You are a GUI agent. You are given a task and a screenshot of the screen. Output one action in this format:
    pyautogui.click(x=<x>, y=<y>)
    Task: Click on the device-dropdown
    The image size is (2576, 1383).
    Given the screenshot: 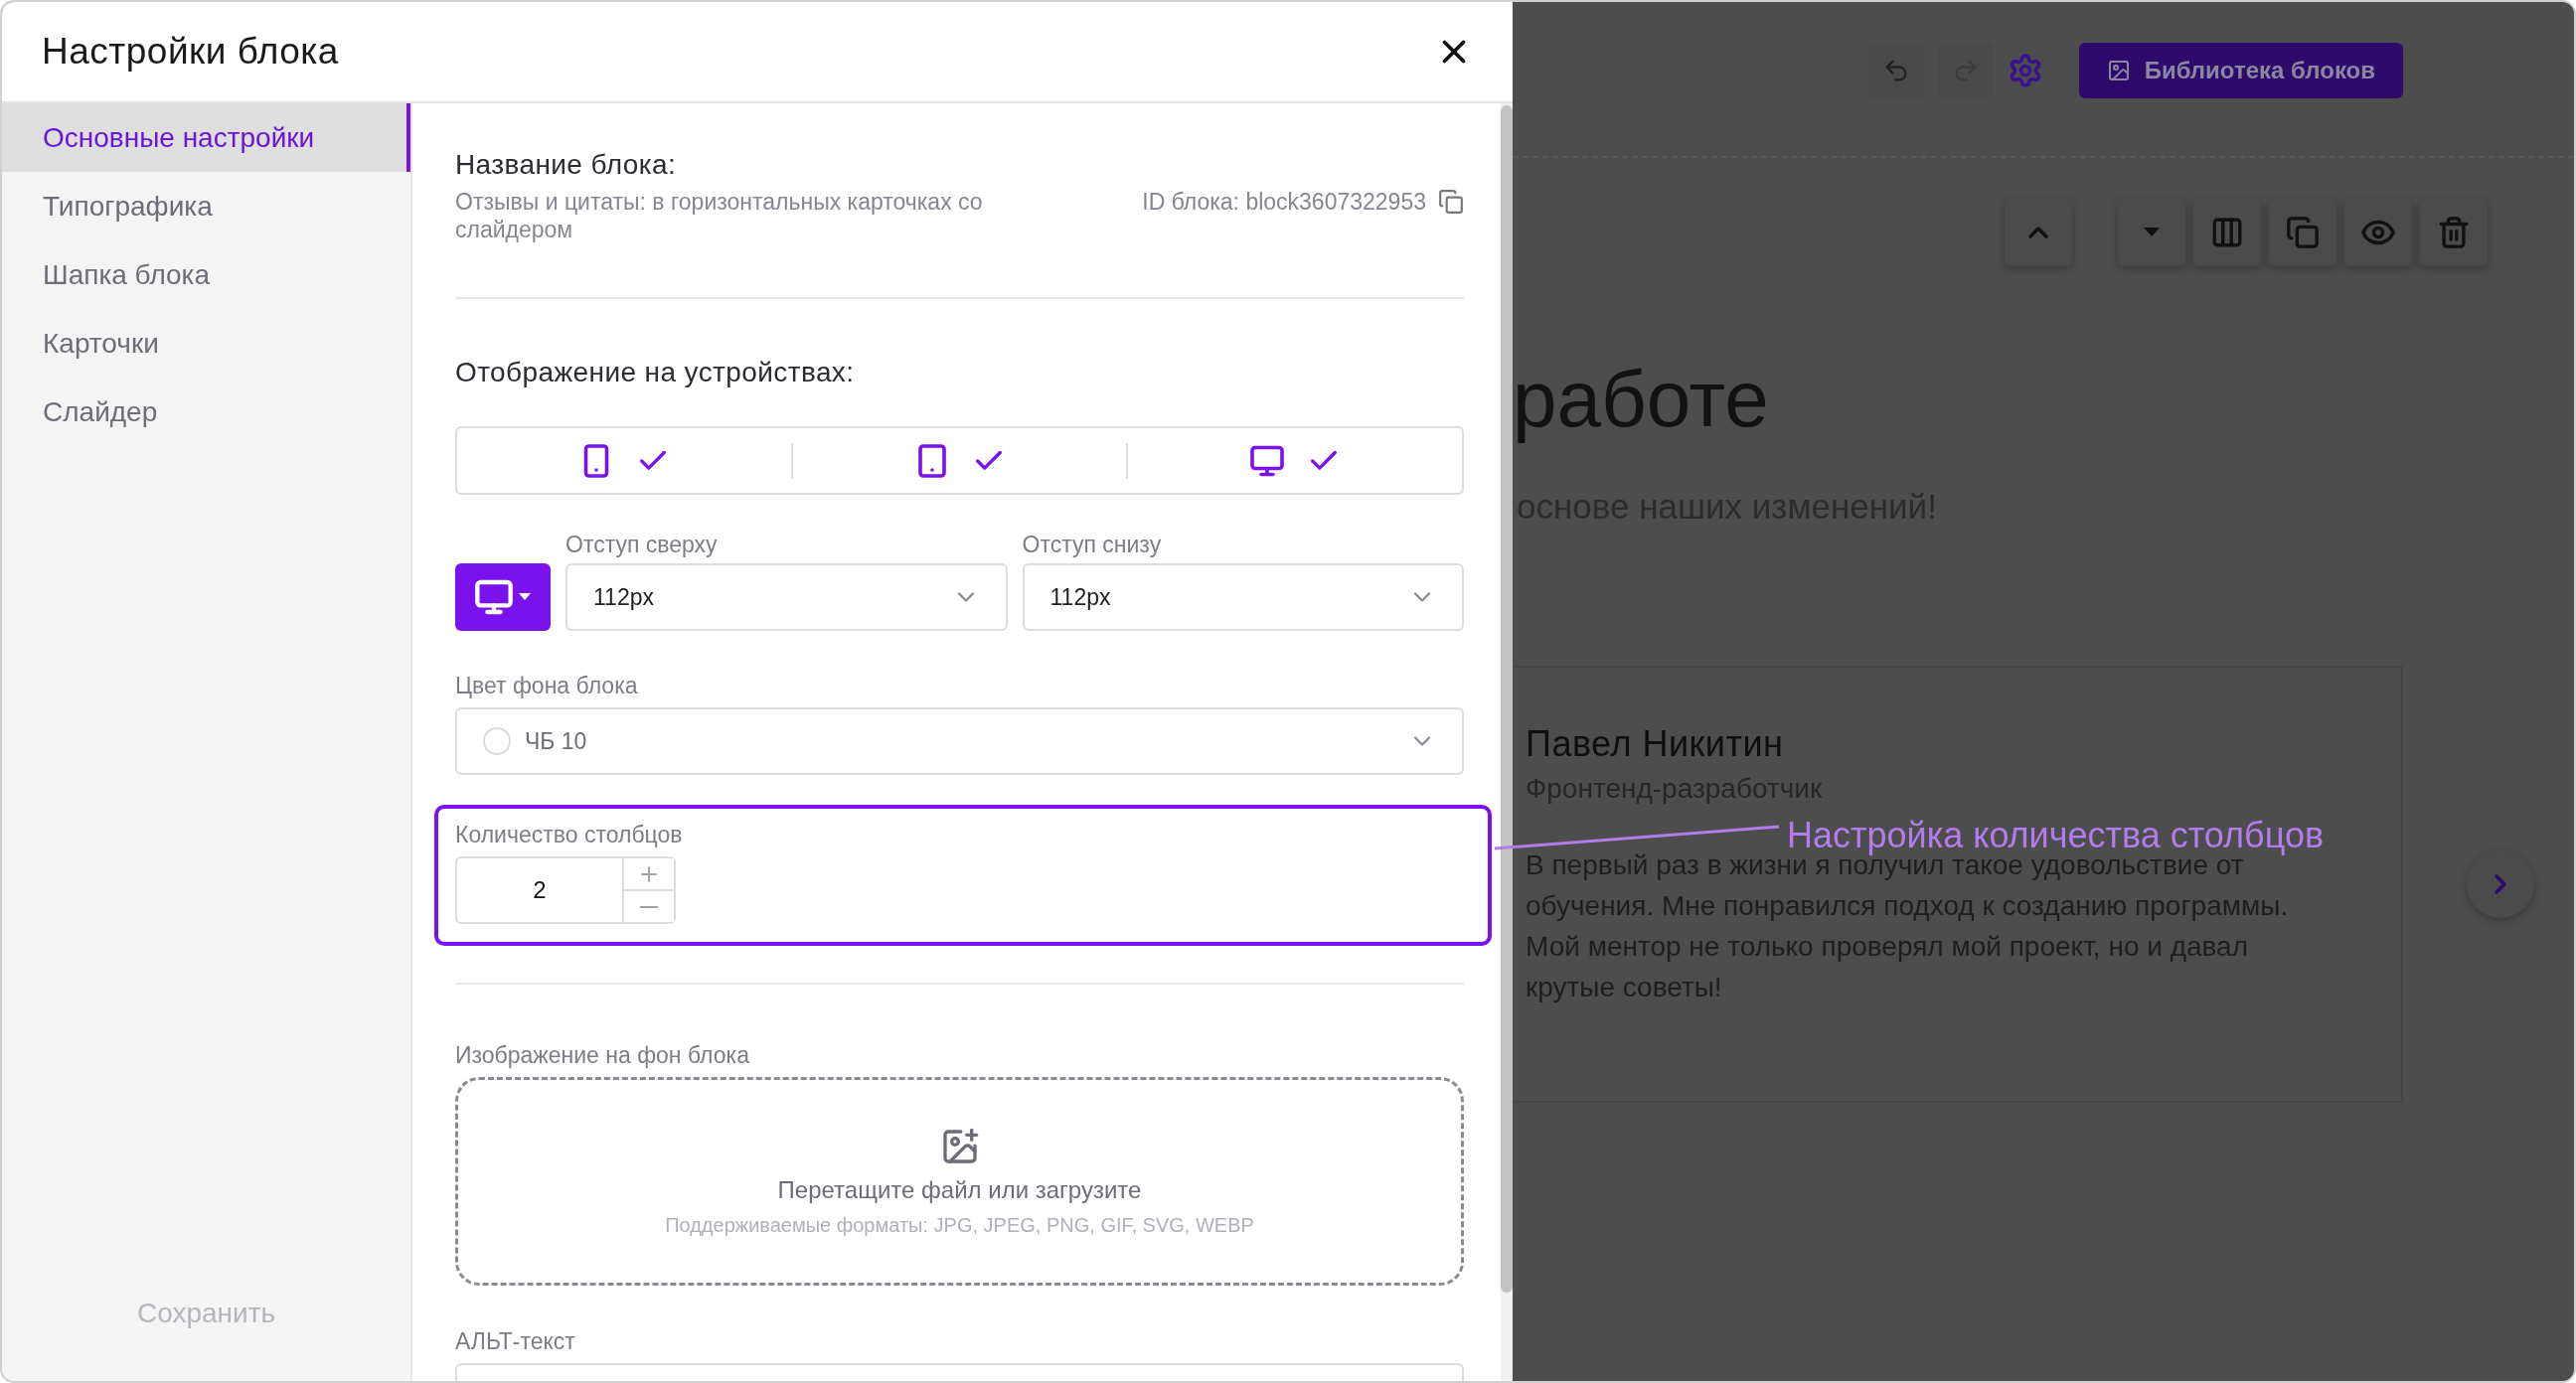 What is the action you would take?
    pyautogui.click(x=503, y=597)
    